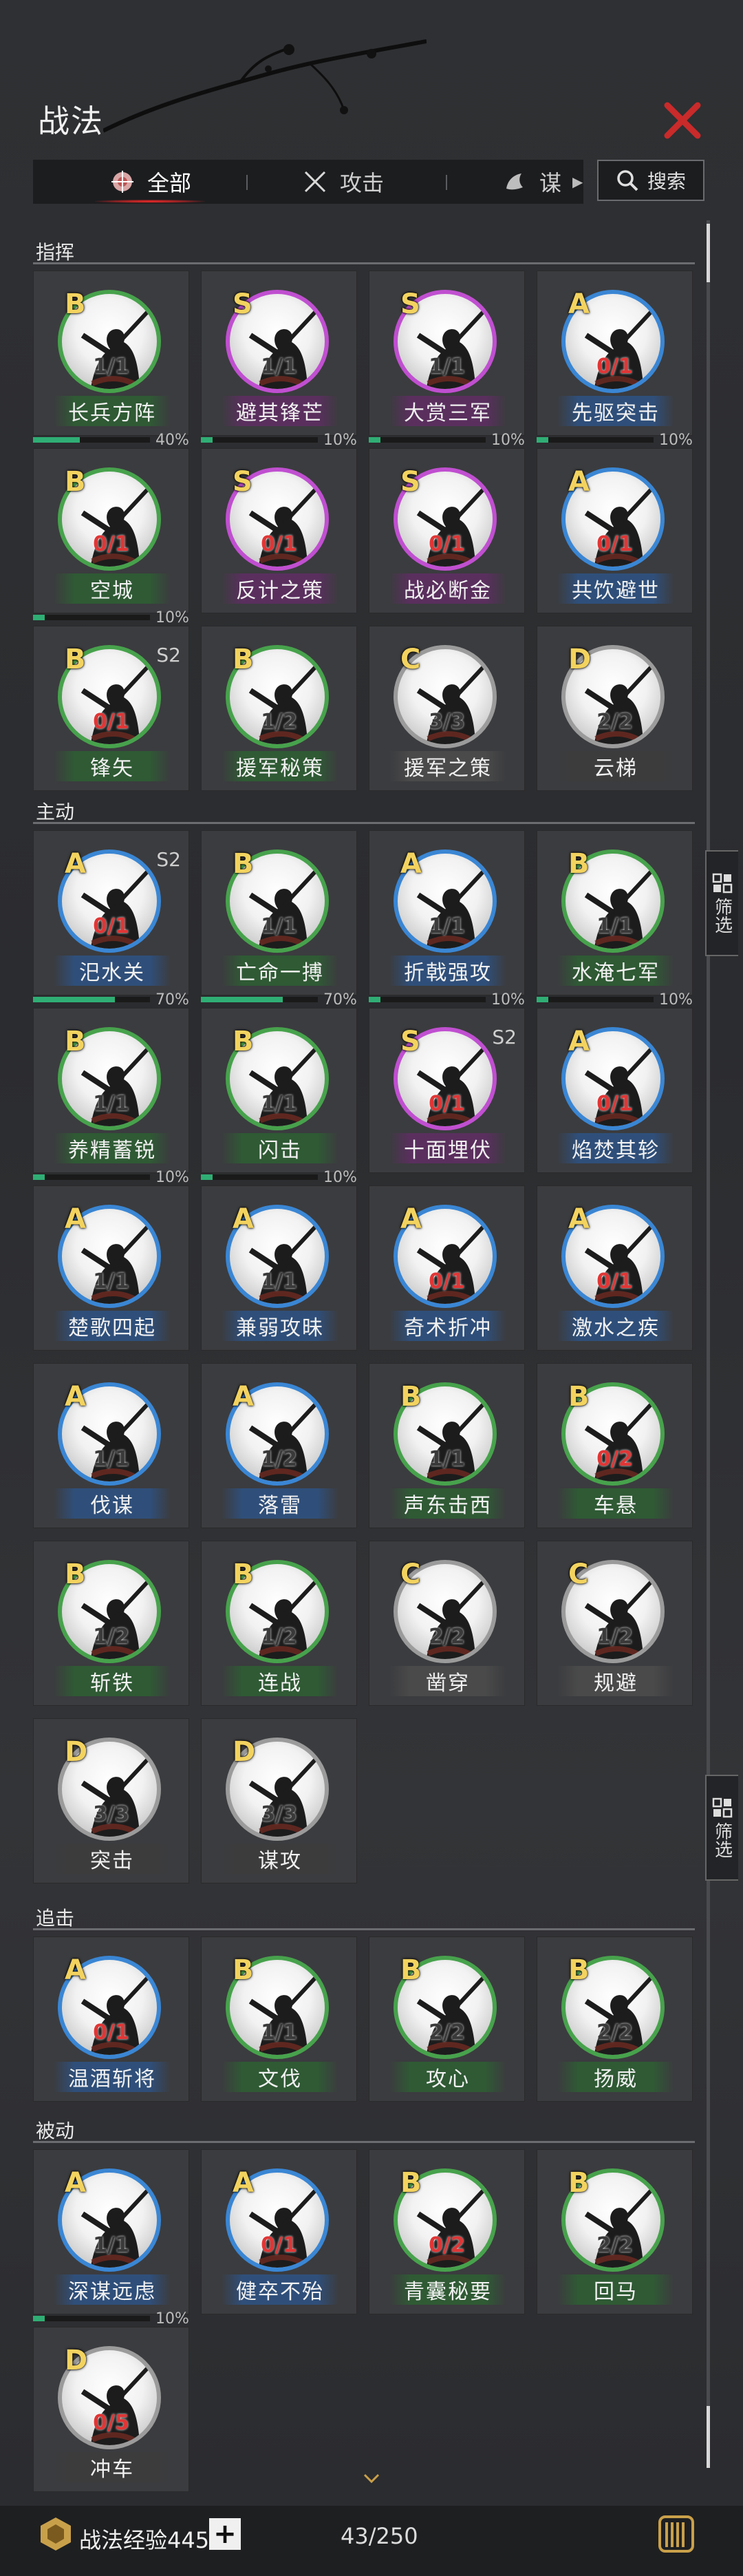 The image size is (743, 2576). I want to click on tactic-card: B 1/1 亡命一搏, so click(279, 913).